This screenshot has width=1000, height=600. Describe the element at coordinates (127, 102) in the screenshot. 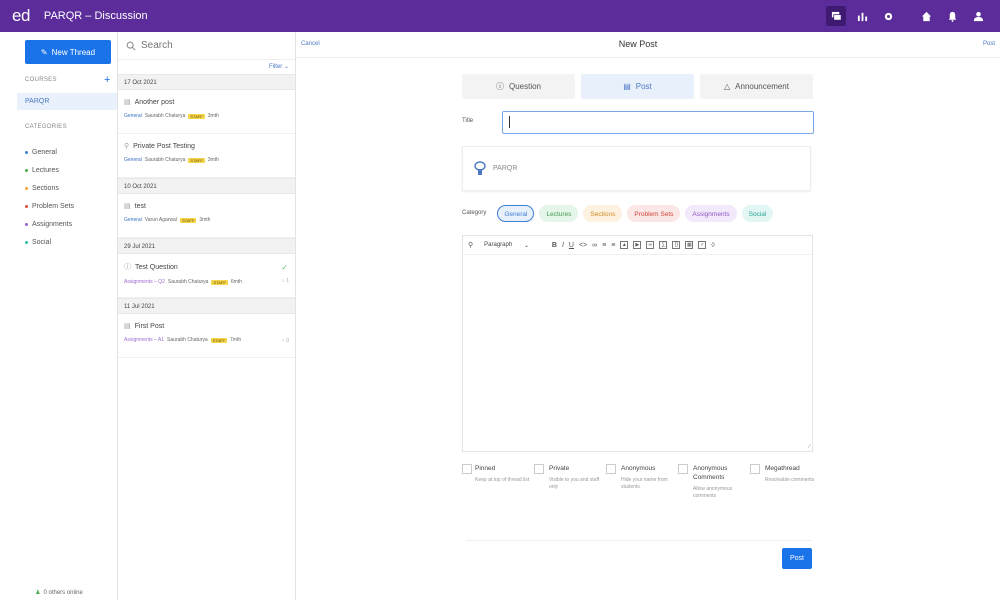

I see `document-icon: ▤` at that location.